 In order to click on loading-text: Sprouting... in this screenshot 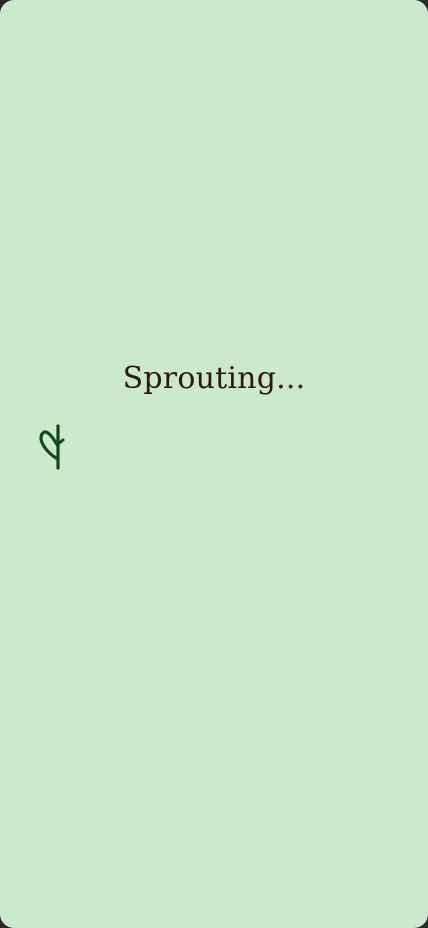, I will do `click(214, 378)`.